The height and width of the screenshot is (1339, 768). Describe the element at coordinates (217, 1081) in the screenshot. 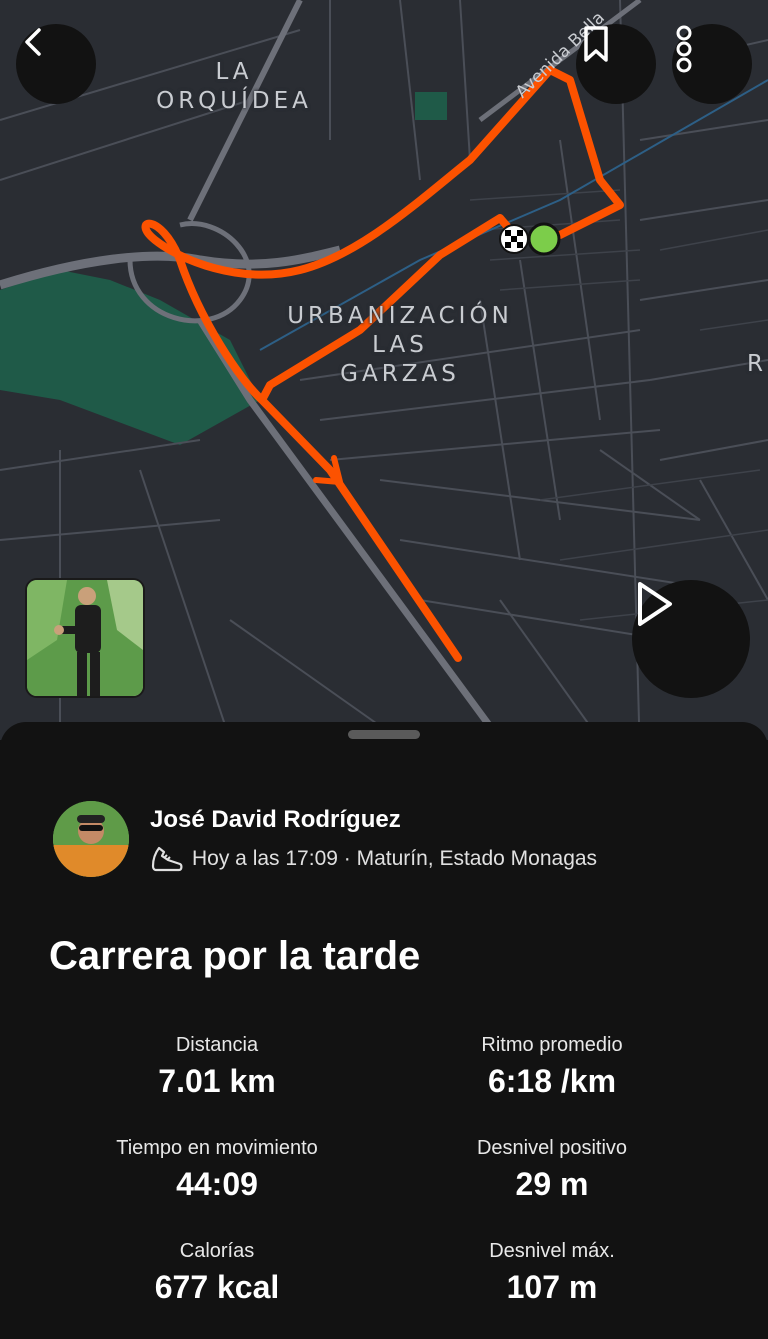

I see `stat-value: 7.01 km` at that location.